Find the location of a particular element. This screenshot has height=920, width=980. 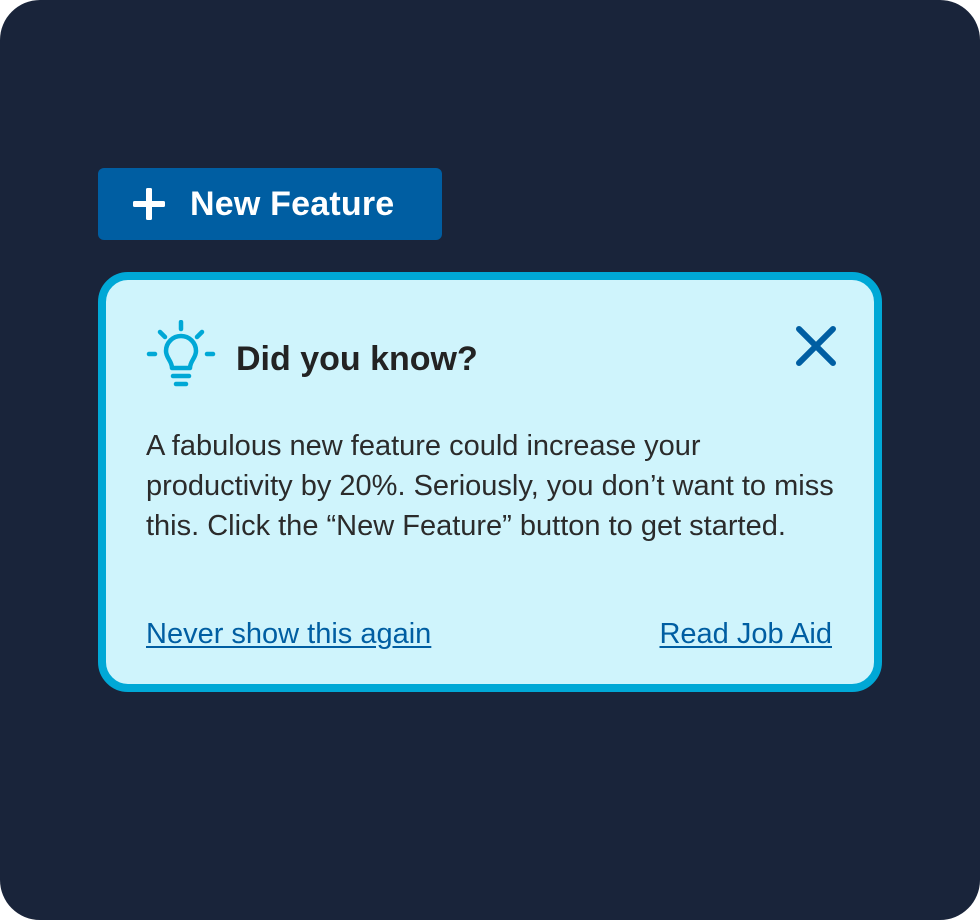

new-feature-button: New Feature is located at coordinates (270, 204).